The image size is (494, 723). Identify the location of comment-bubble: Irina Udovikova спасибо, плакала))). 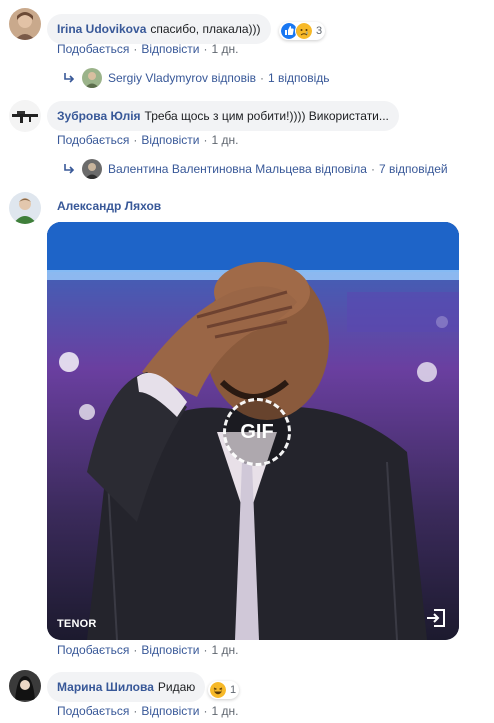
(159, 29).